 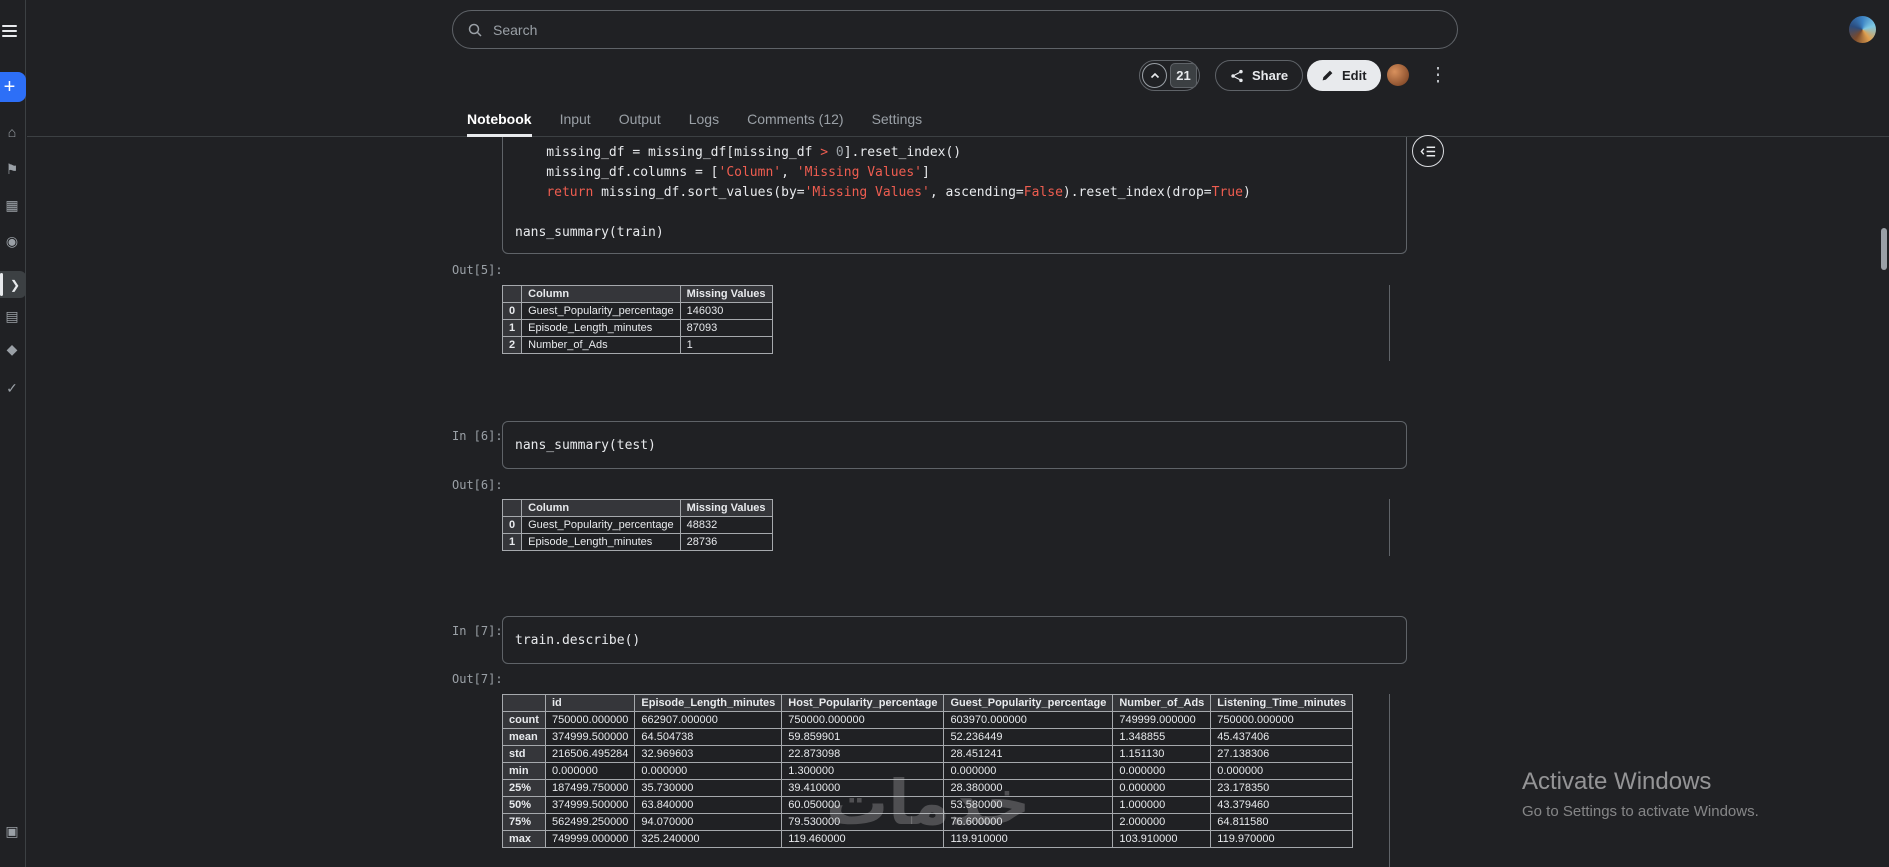 I want to click on tab-output: Output, so click(x=640, y=120).